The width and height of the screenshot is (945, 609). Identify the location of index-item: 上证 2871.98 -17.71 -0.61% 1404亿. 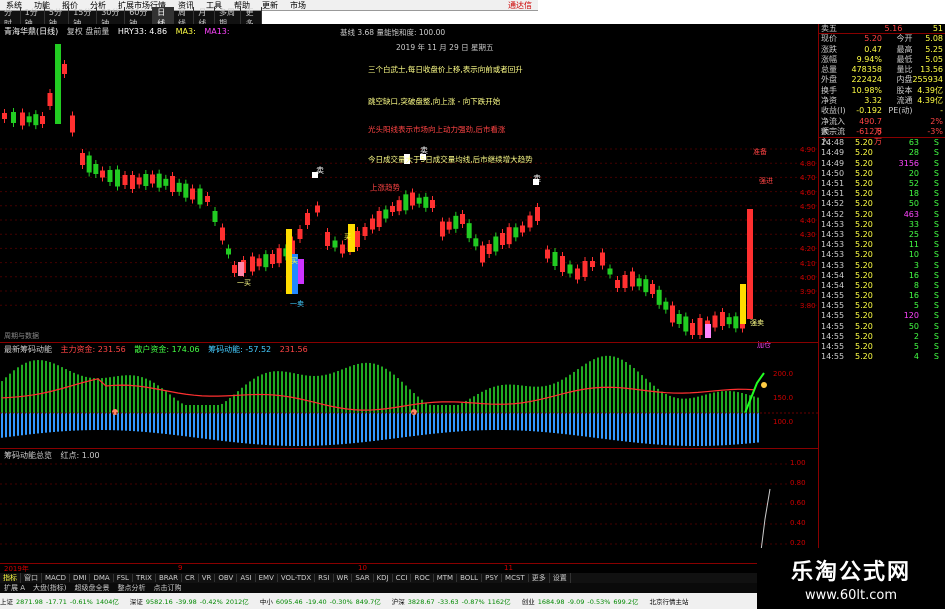
(61, 601).